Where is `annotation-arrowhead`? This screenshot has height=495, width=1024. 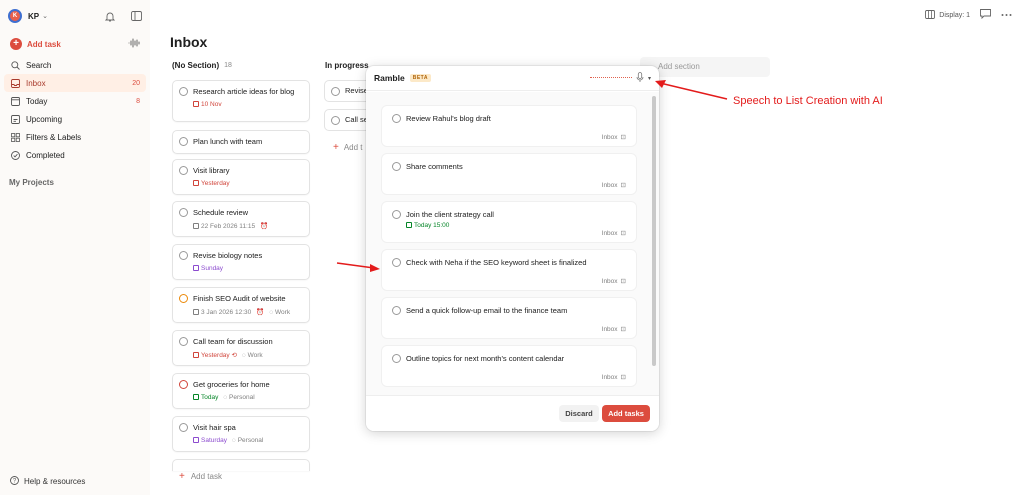
annotation-arrowhead is located at coordinates (375, 268).